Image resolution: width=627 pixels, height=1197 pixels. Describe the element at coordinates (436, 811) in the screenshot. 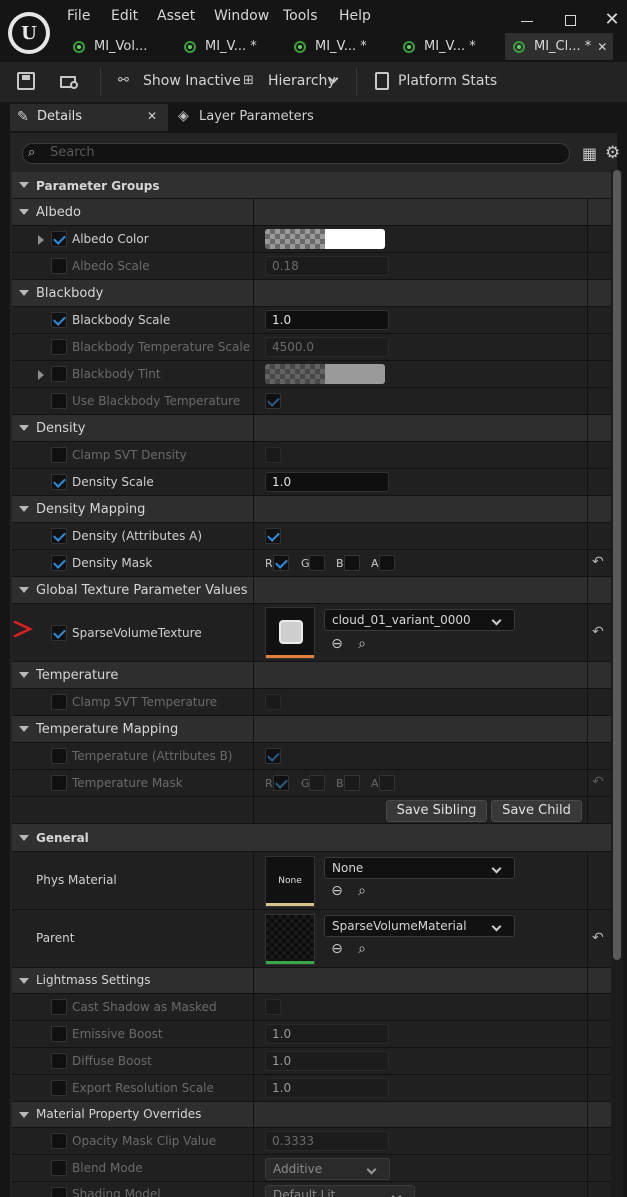

I see `save-sibling-button: Save Sibling` at that location.